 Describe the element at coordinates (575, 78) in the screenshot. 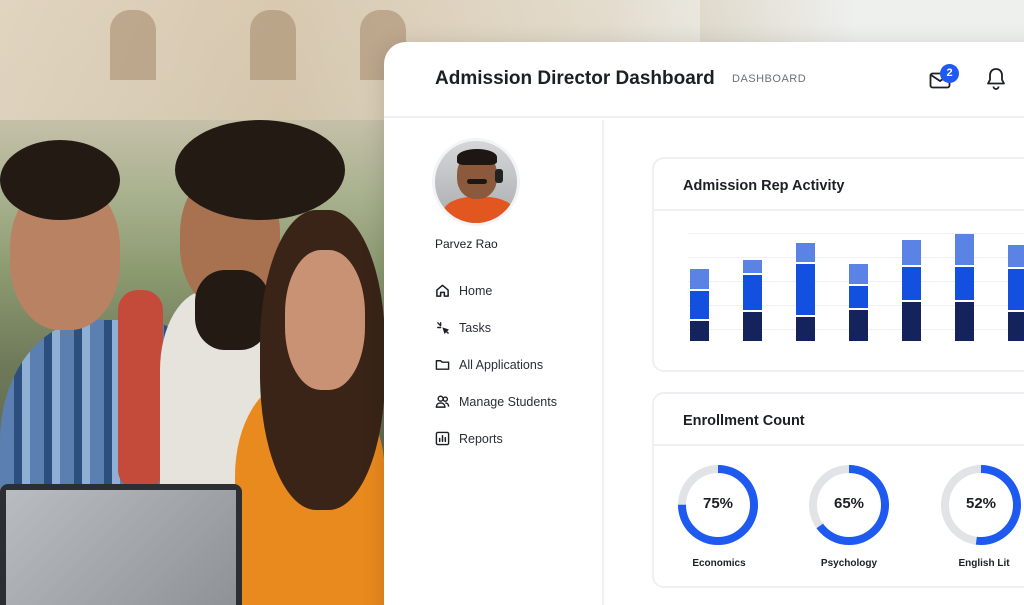

I see `page-title: Admission Director Dashboard` at that location.